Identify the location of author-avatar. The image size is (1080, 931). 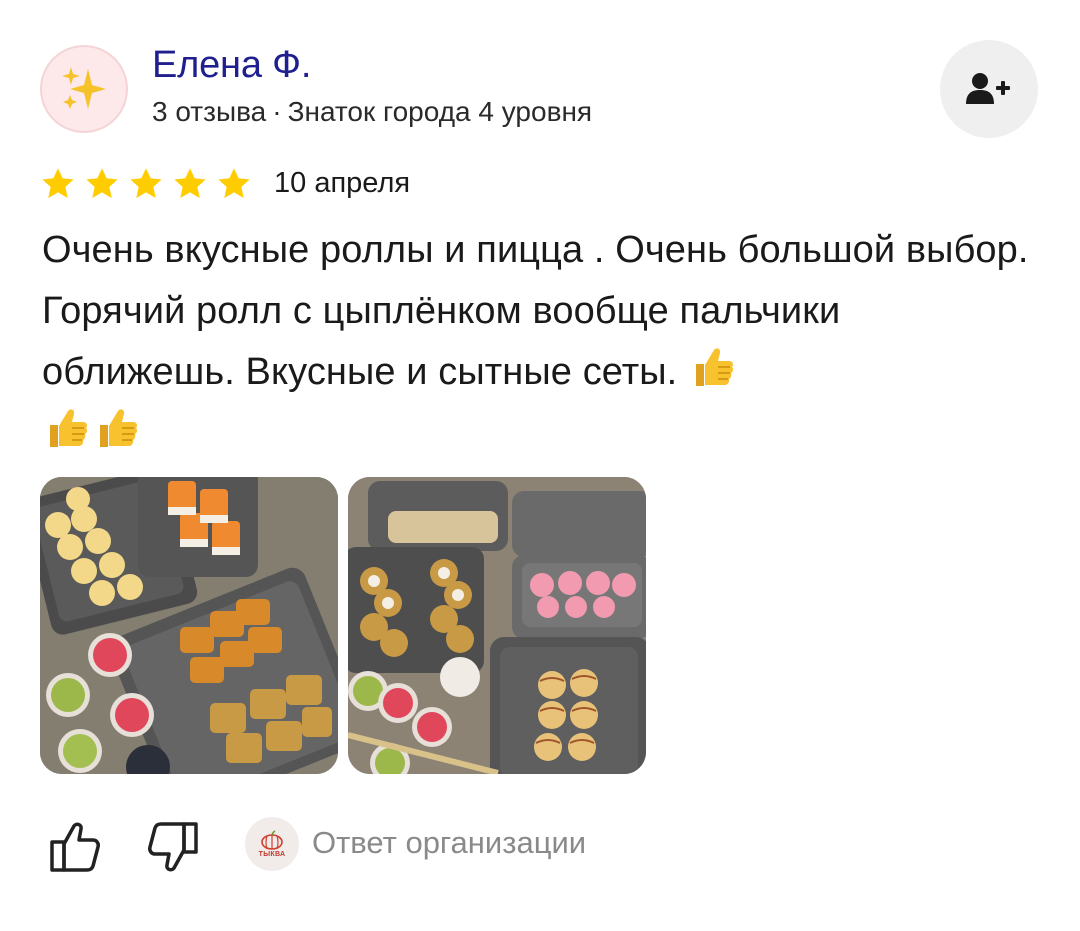
(84, 89).